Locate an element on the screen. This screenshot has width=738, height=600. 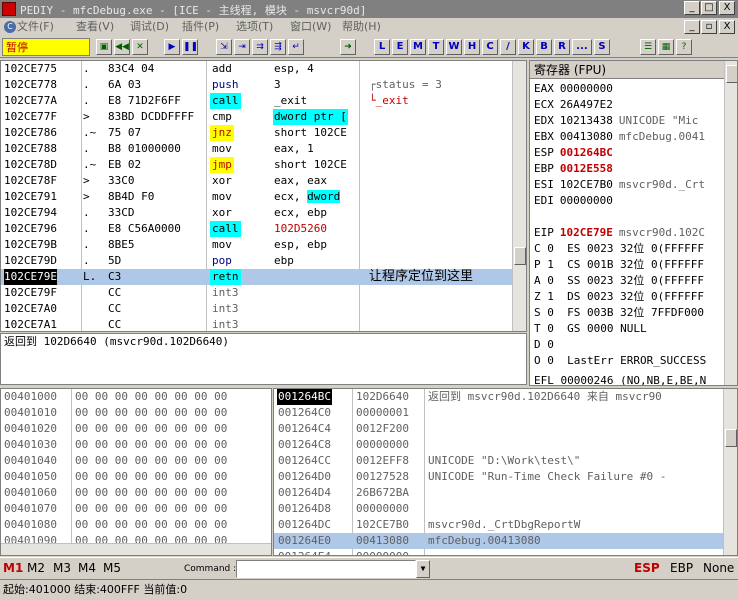
disasm-row: 102CE791 >8B4D F0 mov ecx, dword is located at coordinates (256, 197).